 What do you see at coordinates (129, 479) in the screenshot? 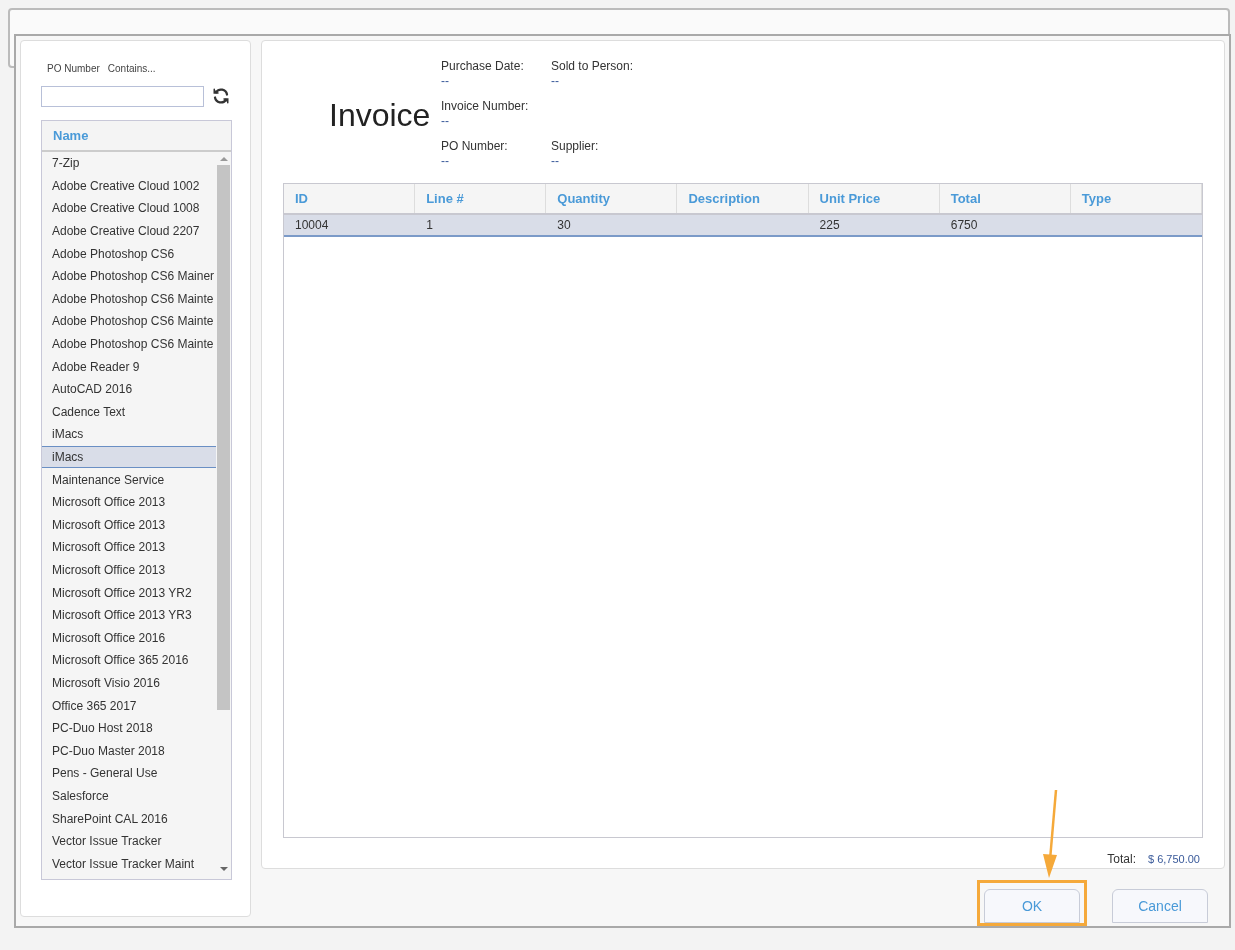
I see `list-item: Maintenance Service` at bounding box center [129, 479].